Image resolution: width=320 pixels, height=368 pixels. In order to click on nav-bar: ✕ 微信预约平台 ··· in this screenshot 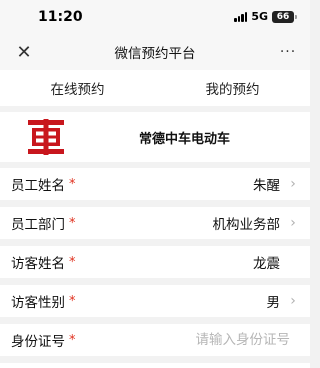, I will do `click(155, 52)`.